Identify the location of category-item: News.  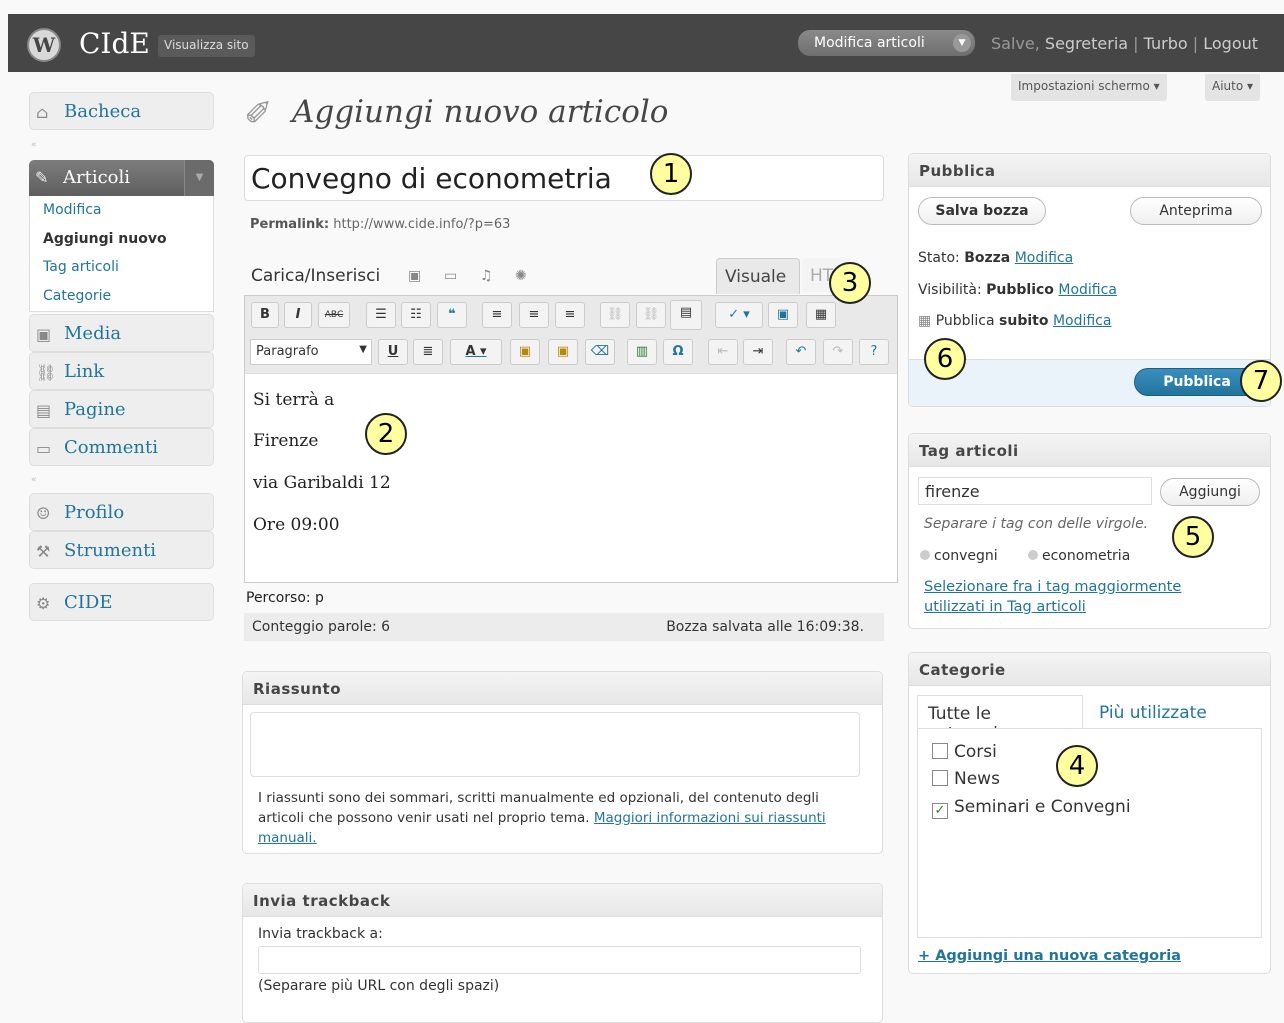
(966, 779).